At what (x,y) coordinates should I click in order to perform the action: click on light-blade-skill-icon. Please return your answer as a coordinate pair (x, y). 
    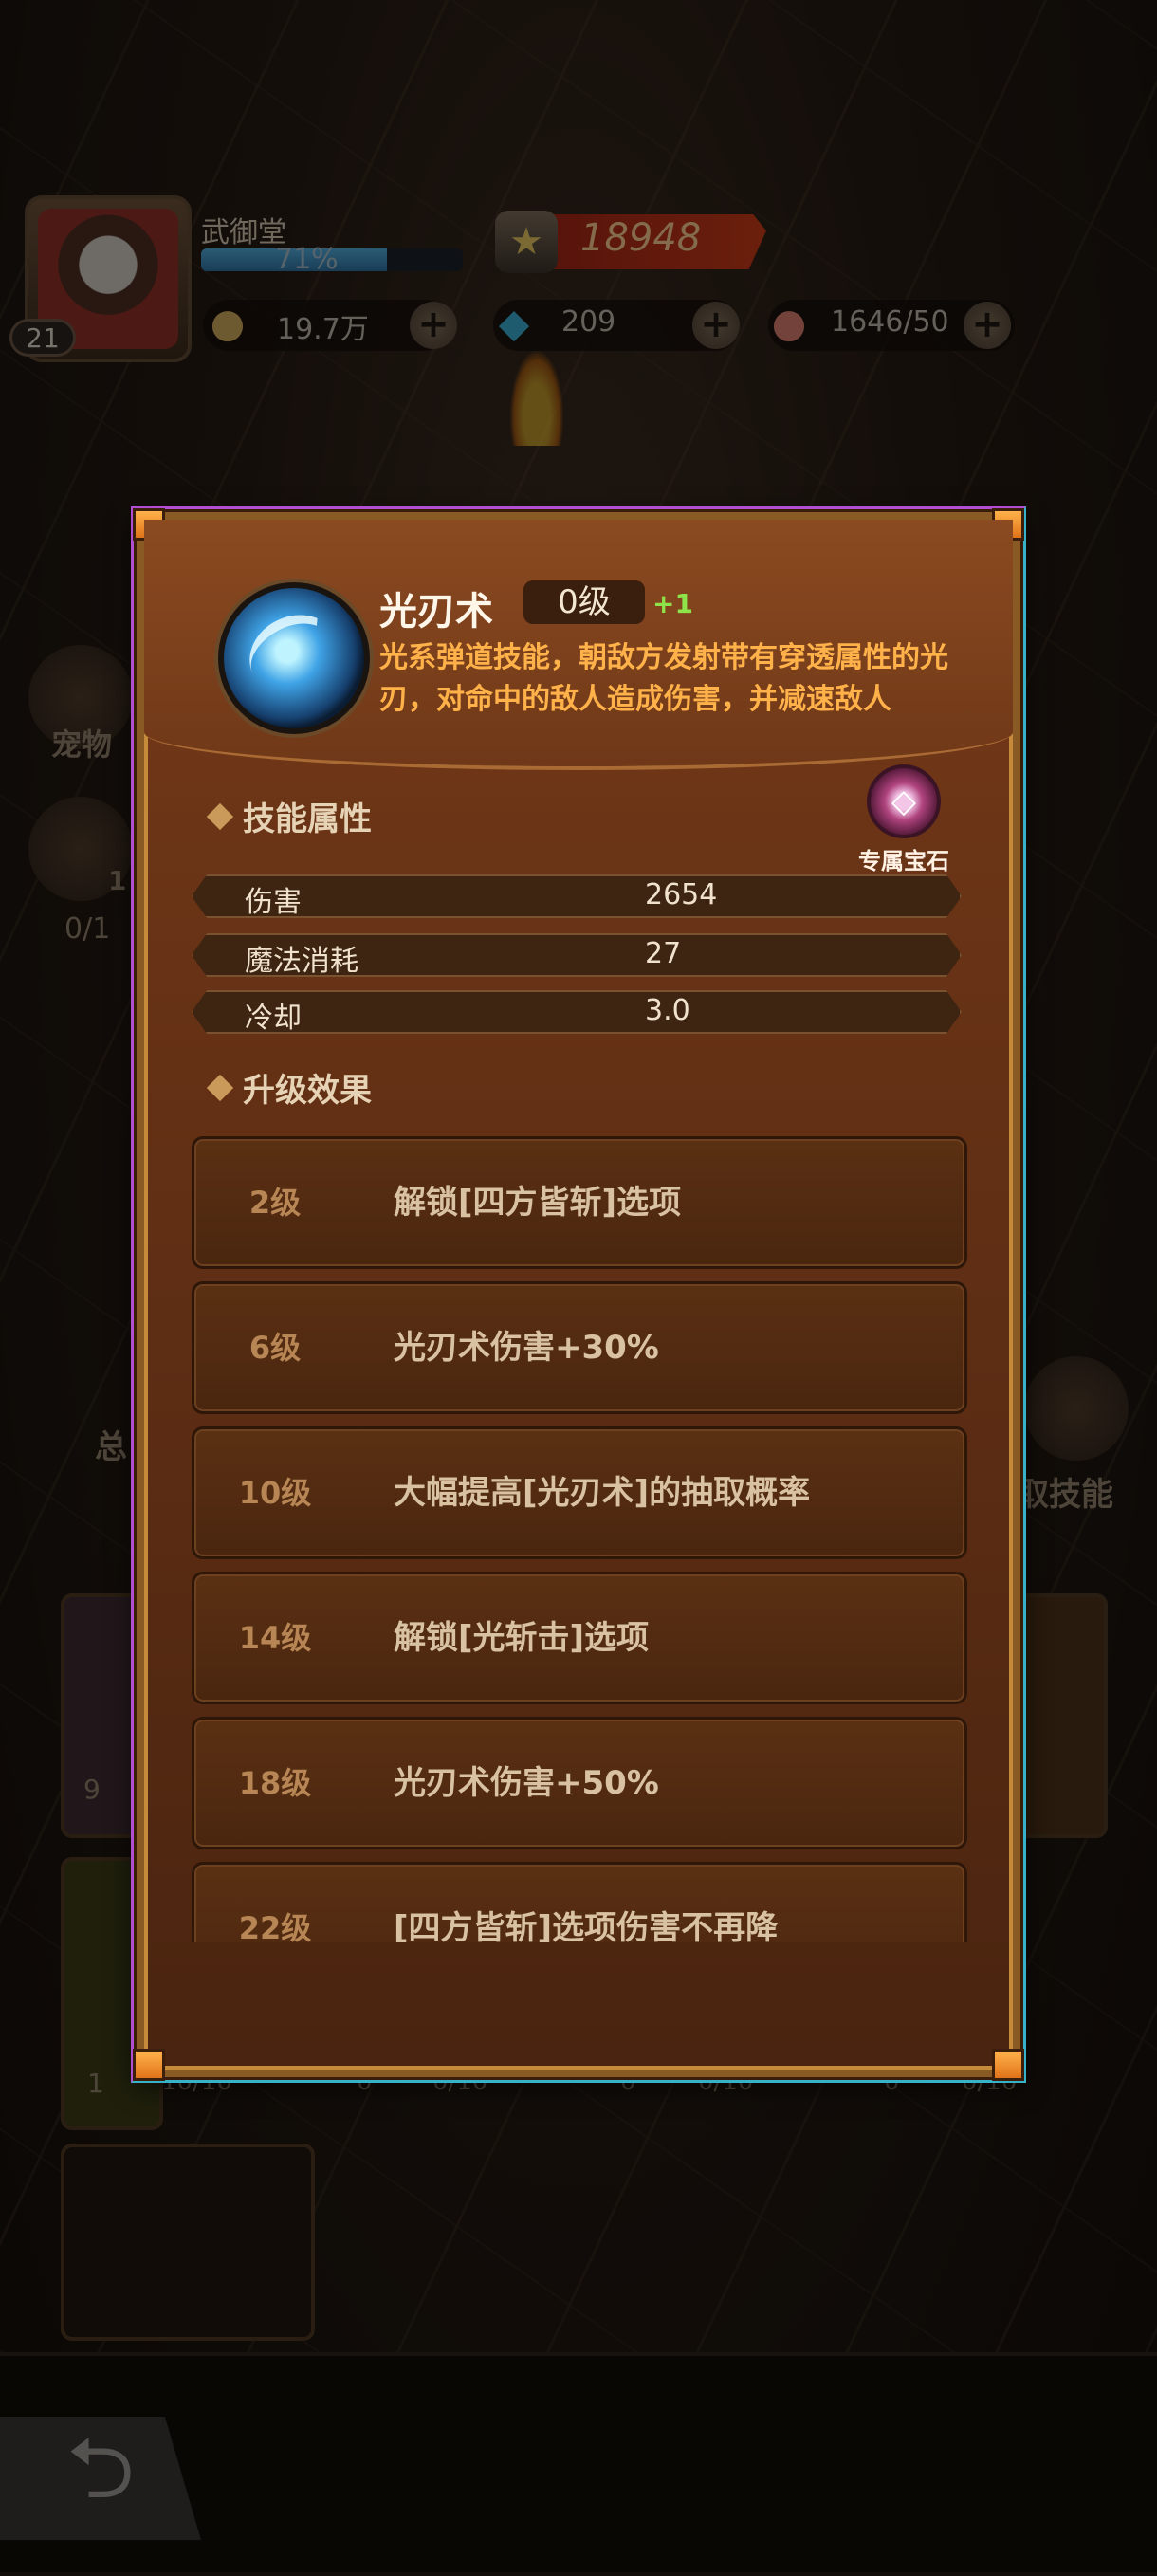
    Looking at the image, I should click on (294, 658).